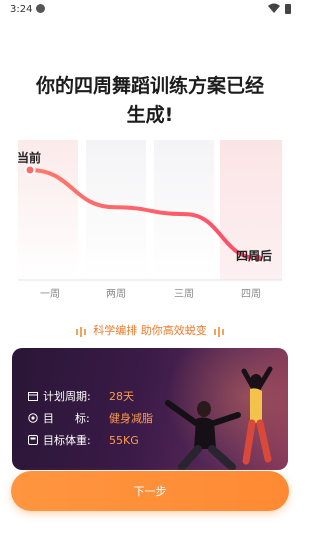 The image size is (320, 533). I want to click on slogan-text: 科学编排 助你高效蜕变, so click(150, 330).